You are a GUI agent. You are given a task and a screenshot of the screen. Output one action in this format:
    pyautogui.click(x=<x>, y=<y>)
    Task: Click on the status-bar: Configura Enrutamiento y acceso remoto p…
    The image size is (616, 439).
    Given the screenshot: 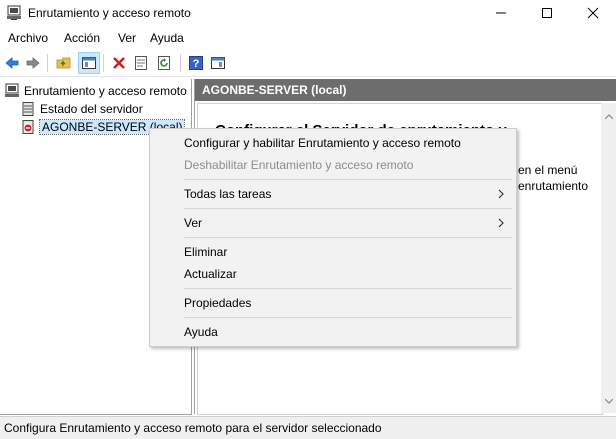 What is the action you would take?
    pyautogui.click(x=308, y=427)
    